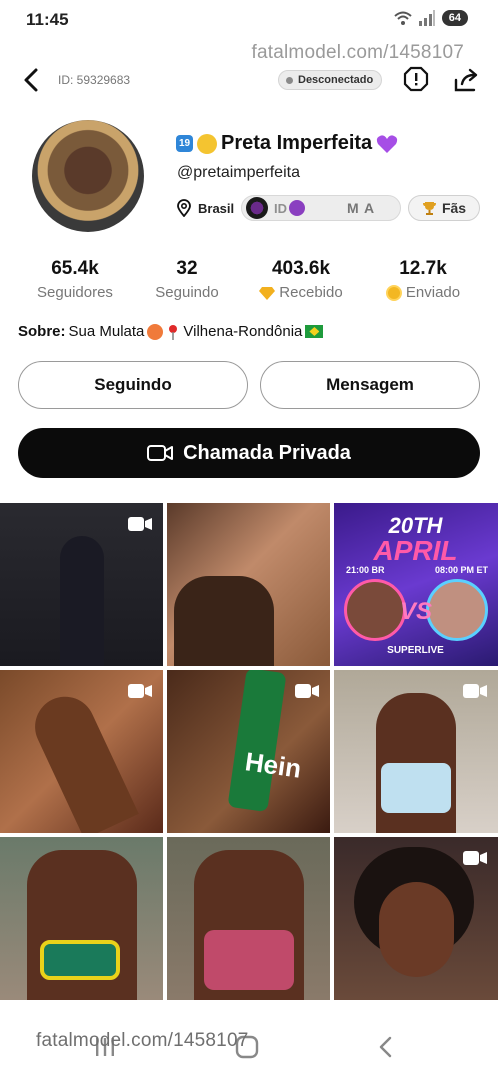 This screenshot has height=1080, width=498. Describe the element at coordinates (415, 550) in the screenshot. I see `promo-month: APRIL` at that location.